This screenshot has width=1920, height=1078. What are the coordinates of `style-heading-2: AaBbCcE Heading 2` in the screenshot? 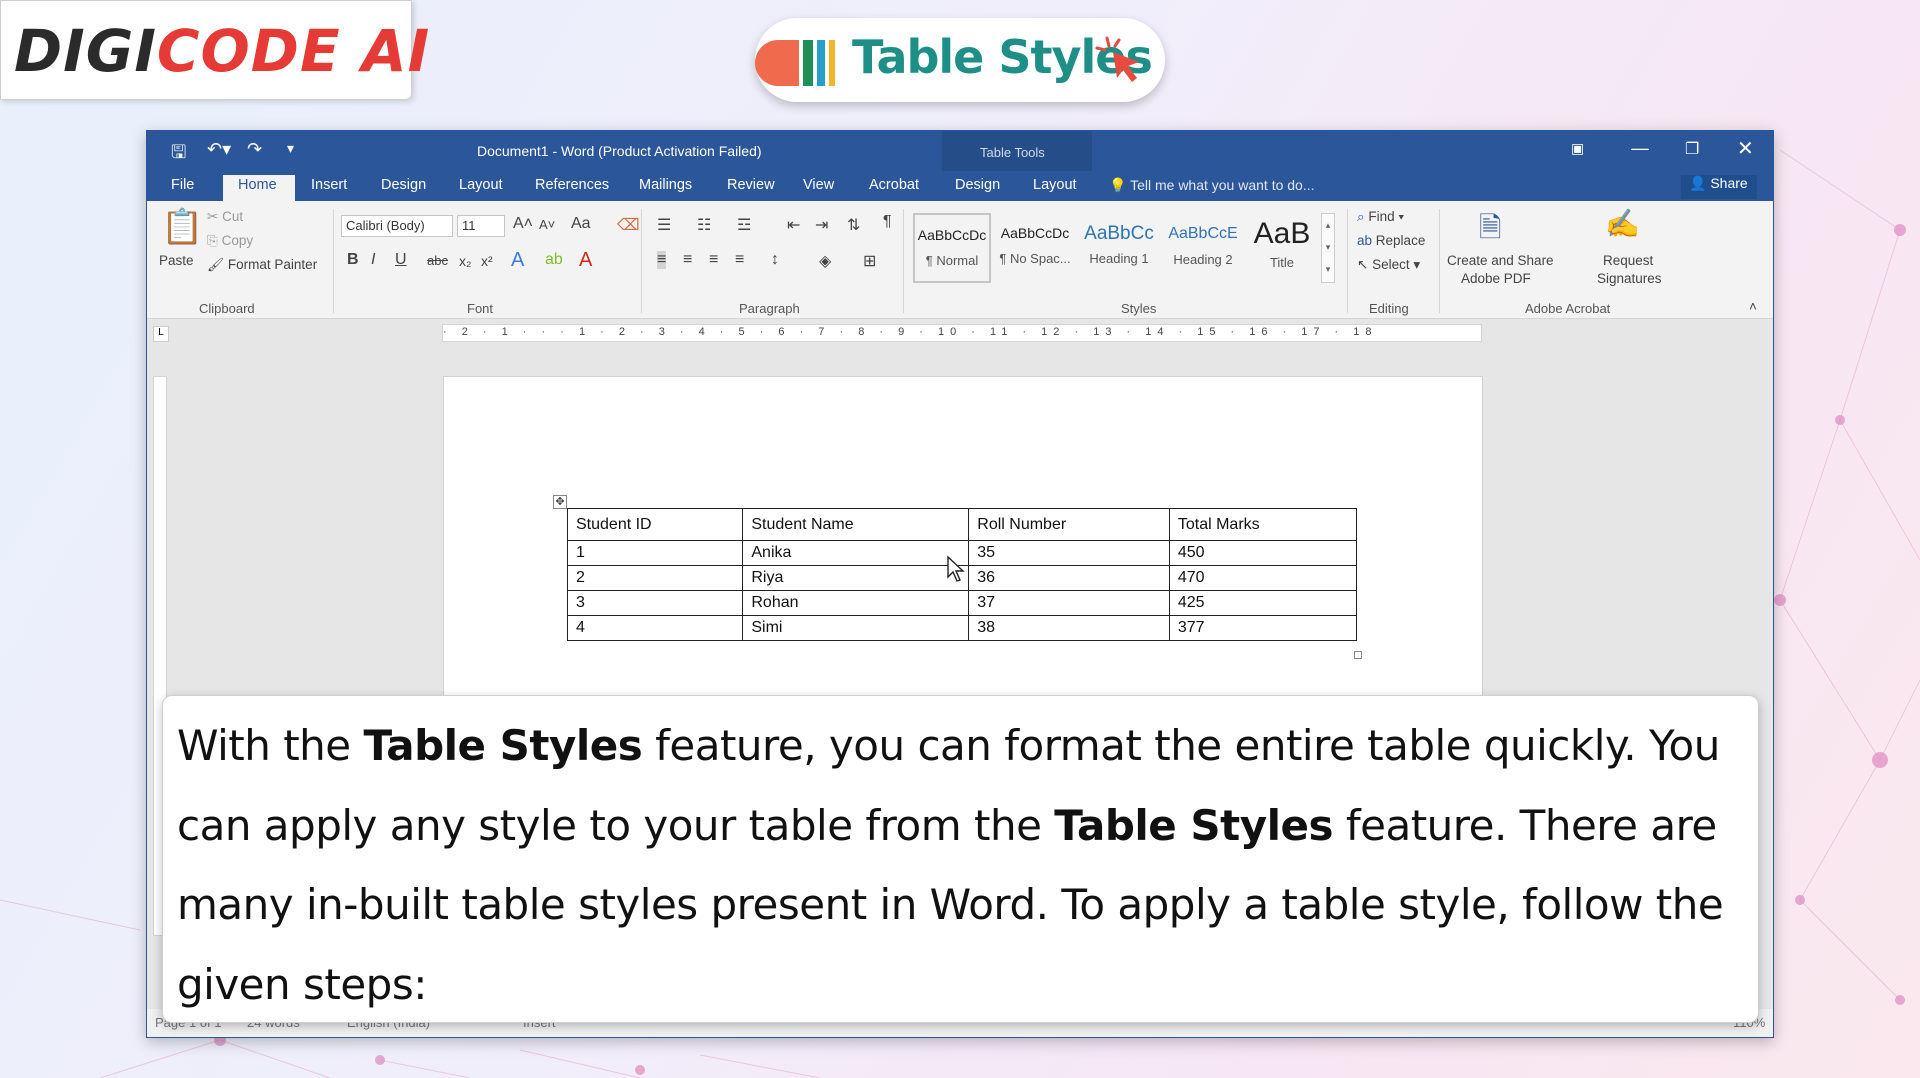 It's located at (1203, 248).